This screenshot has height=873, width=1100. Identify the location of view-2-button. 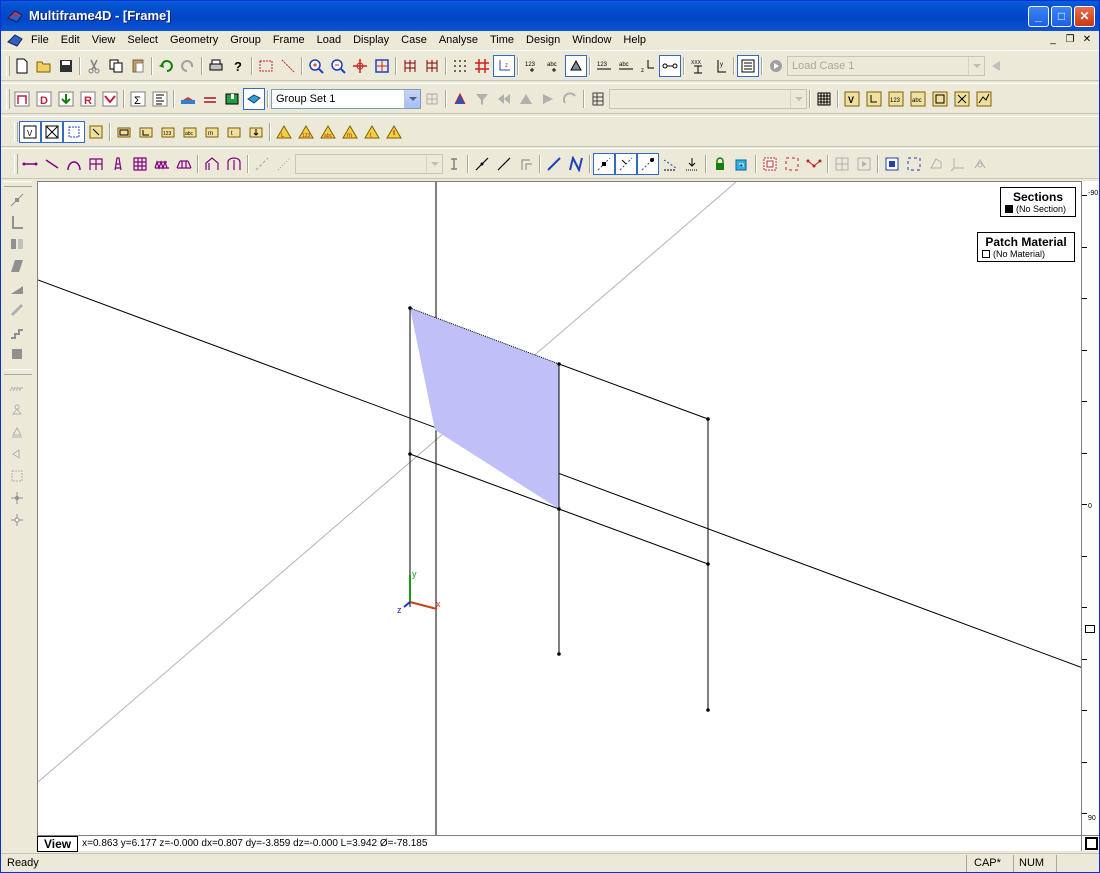
(914, 164).